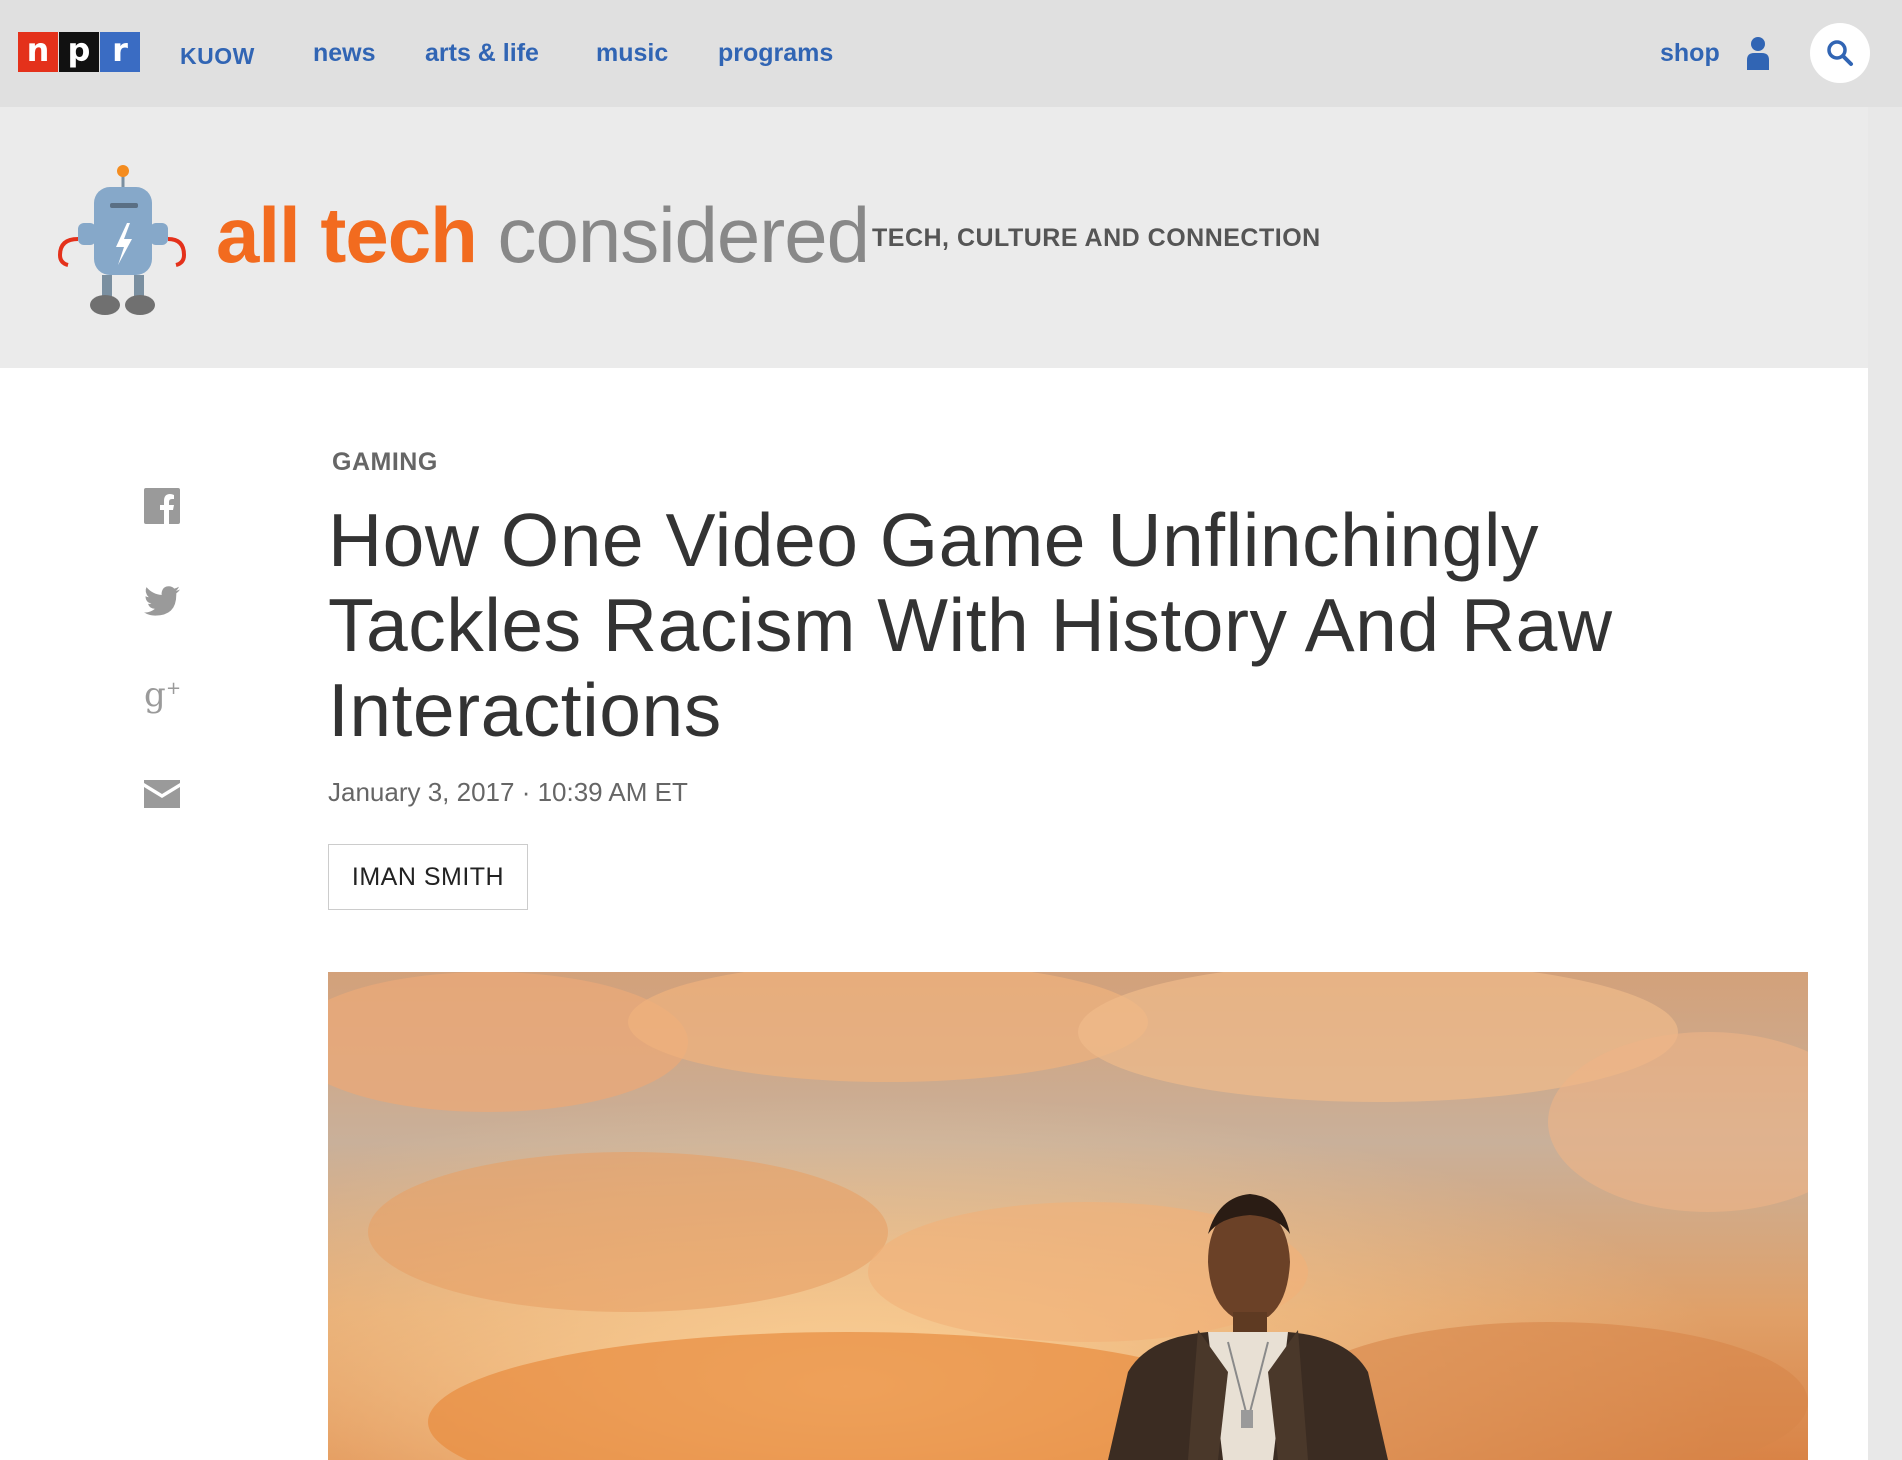 Image resolution: width=1902 pixels, height=1460 pixels. I want to click on svg-text: g, so click(155, 695).